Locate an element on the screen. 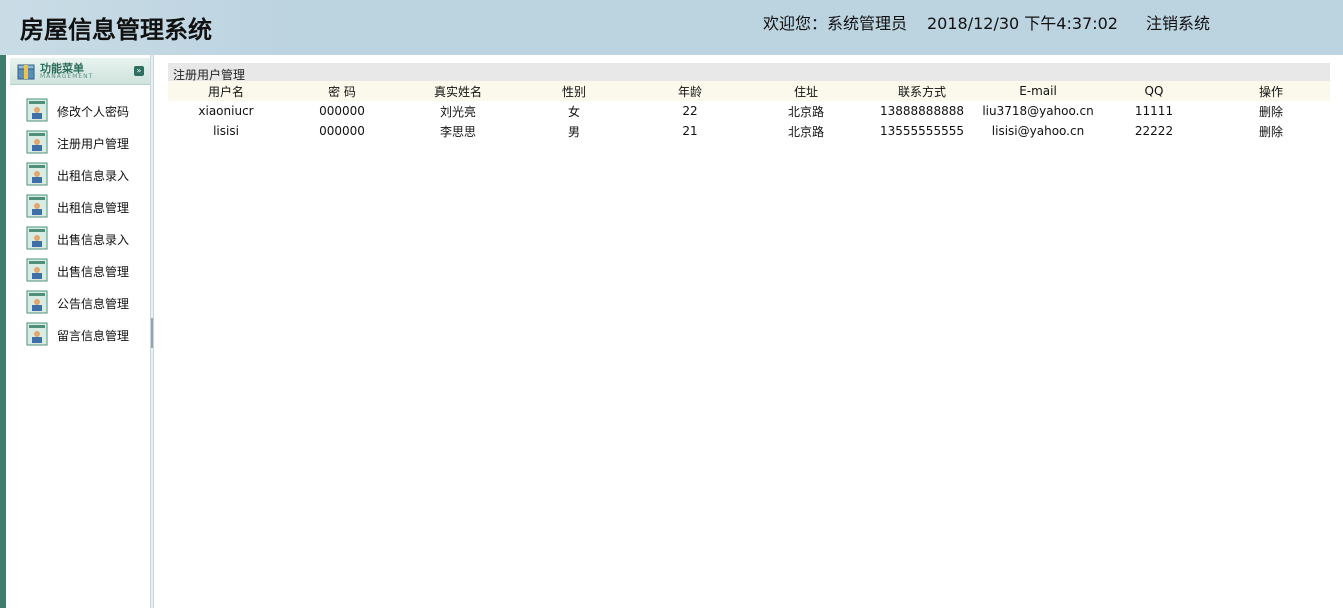 The height and width of the screenshot is (608, 1343). sidebar-item-rent-entry: 出租信息录入 is located at coordinates (78, 175).